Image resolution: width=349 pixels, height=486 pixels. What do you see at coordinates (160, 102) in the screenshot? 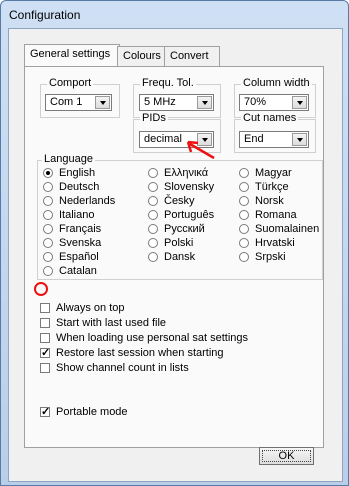
I see `frequ-tol-value: 5 MHz` at bounding box center [160, 102].